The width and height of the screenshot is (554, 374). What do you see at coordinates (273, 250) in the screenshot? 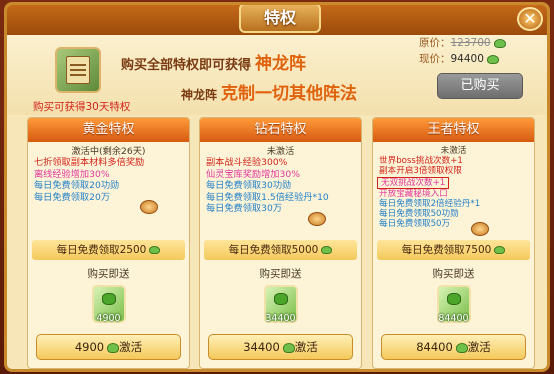
I see `daily-reward-text: 每日免费领取5000` at bounding box center [273, 250].